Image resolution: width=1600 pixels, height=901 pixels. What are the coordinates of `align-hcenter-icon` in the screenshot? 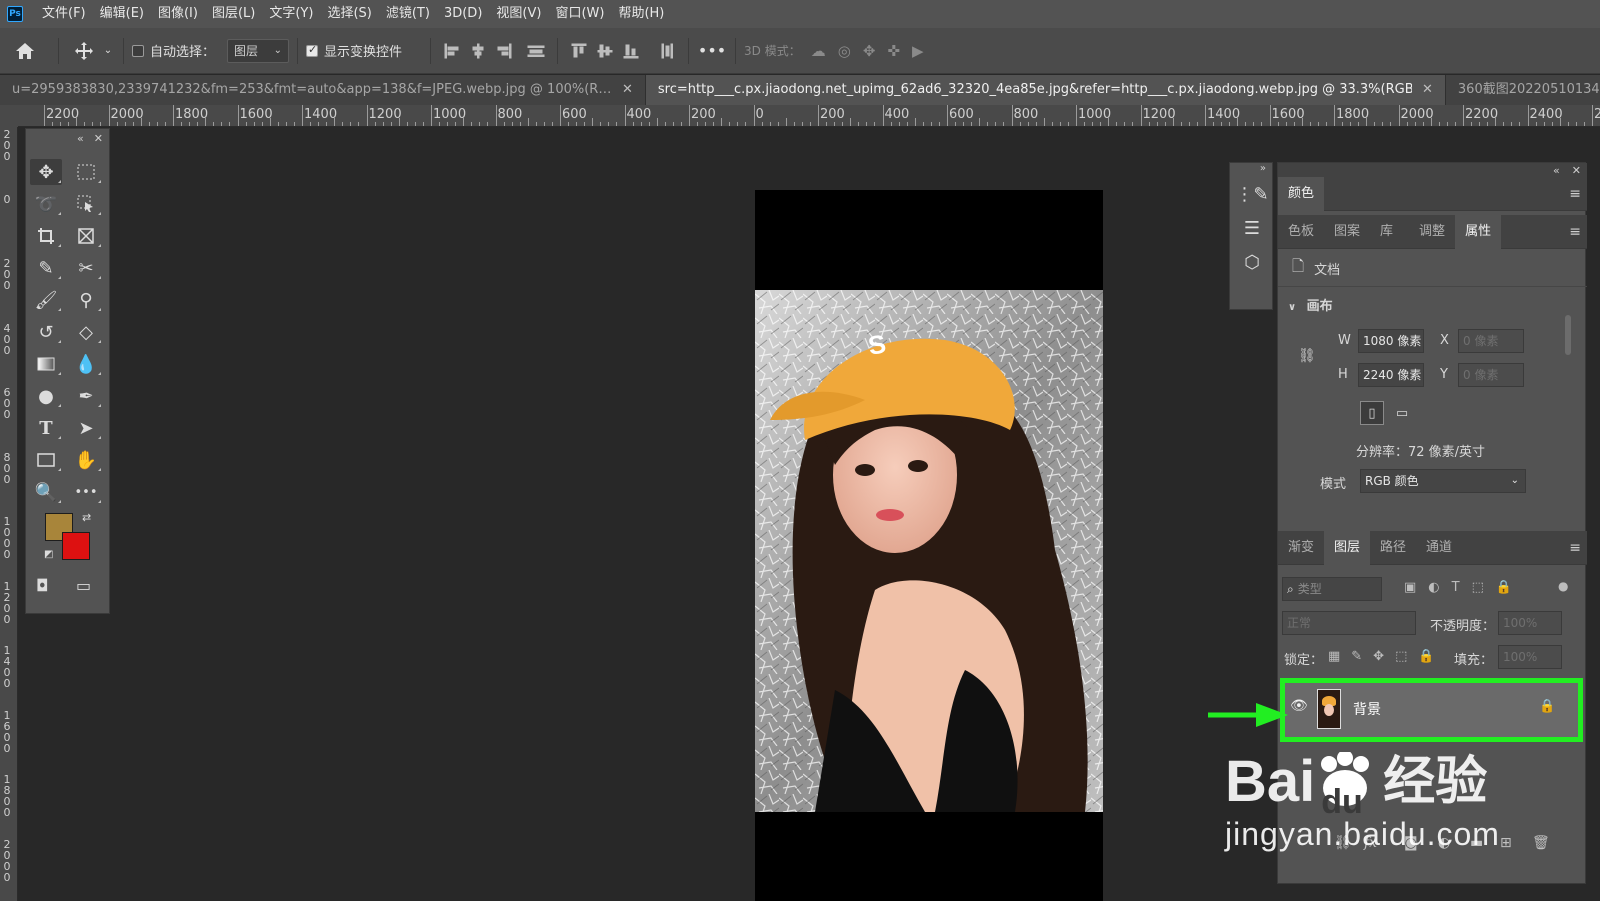 It's located at (478, 51).